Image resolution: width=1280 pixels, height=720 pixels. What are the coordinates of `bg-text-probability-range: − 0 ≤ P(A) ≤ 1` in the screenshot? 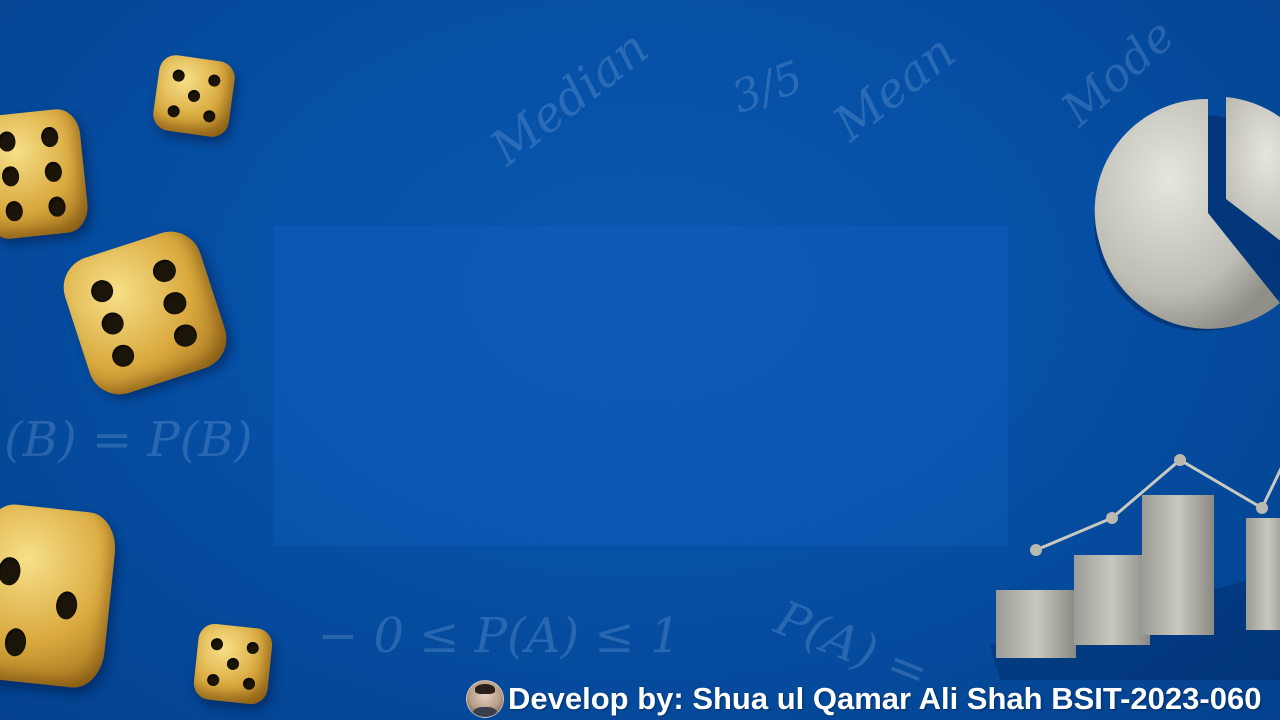 It's located at (499, 636).